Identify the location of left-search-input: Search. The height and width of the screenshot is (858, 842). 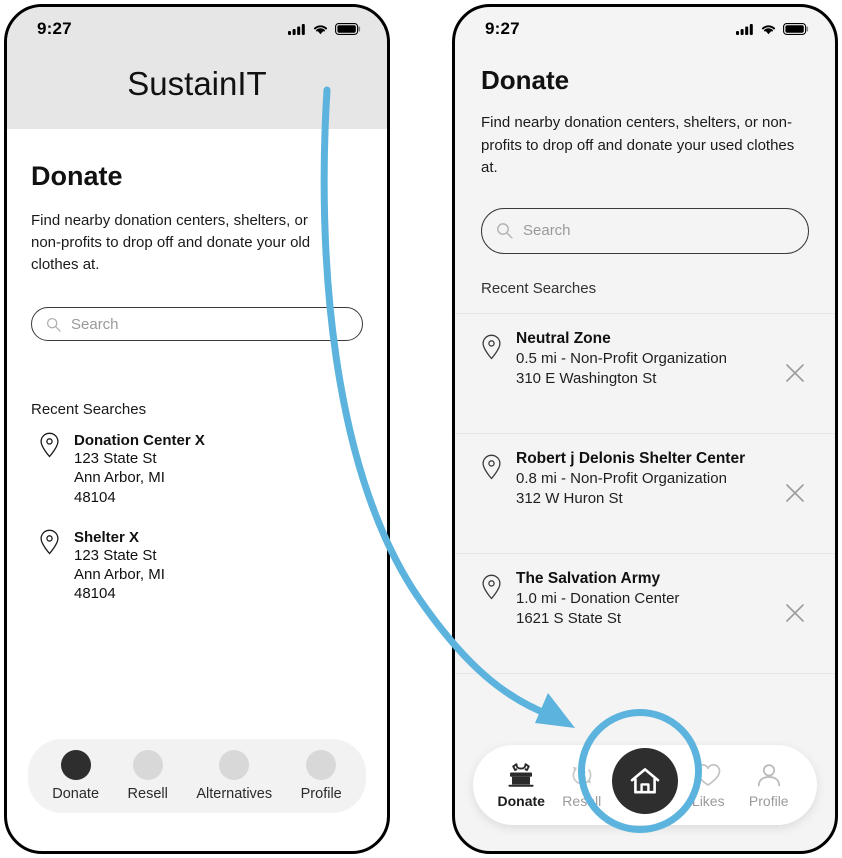
(197, 324).